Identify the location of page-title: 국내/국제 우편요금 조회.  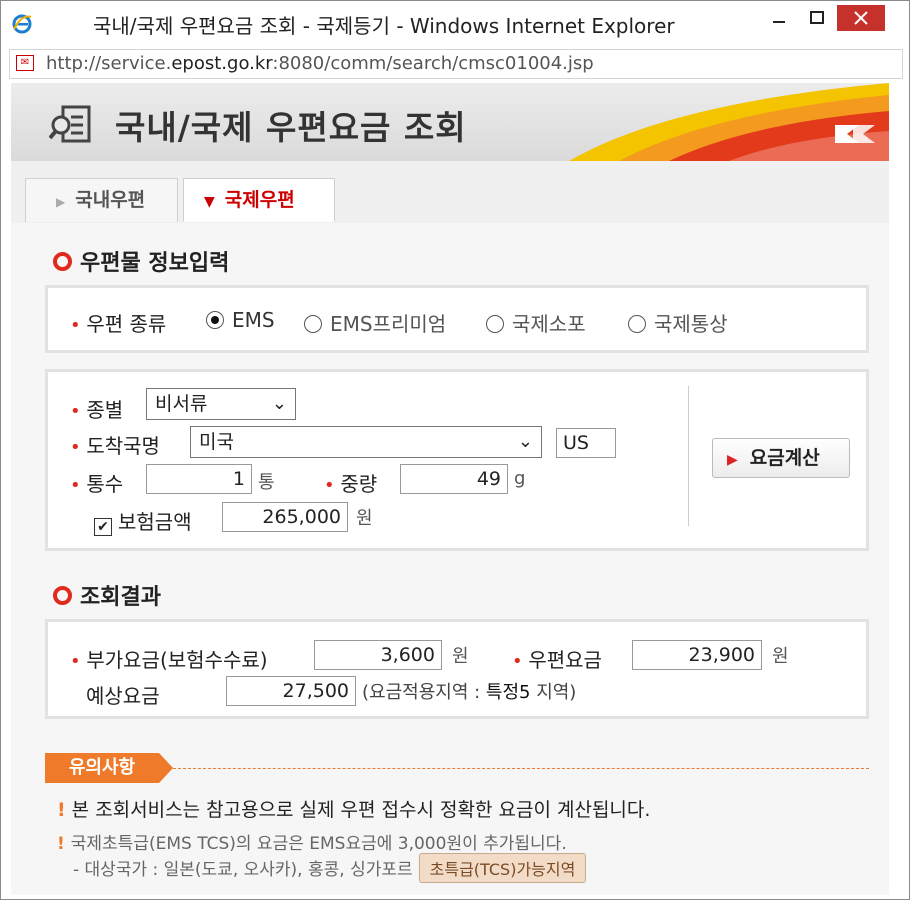
(291, 127).